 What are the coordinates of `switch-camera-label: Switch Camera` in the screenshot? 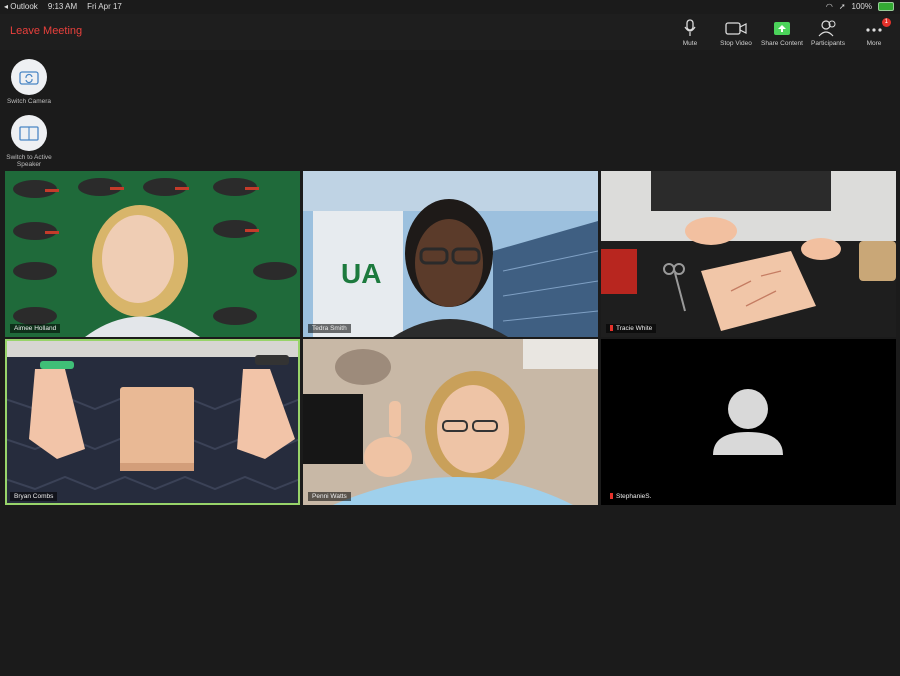 It's located at (29, 101).